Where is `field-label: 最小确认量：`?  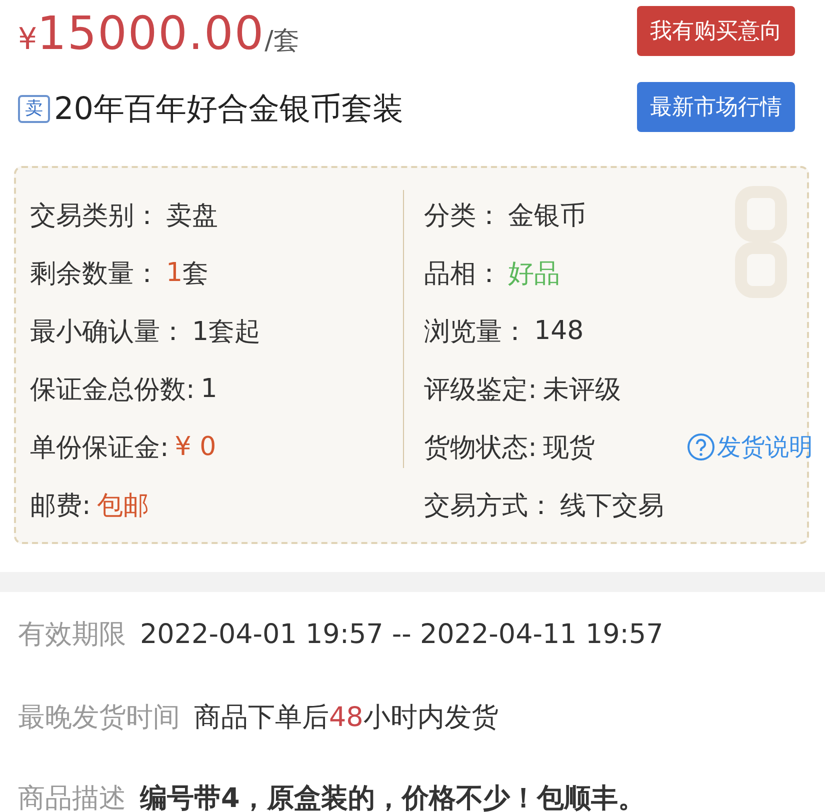 field-label: 最小确认量： is located at coordinates (108, 332).